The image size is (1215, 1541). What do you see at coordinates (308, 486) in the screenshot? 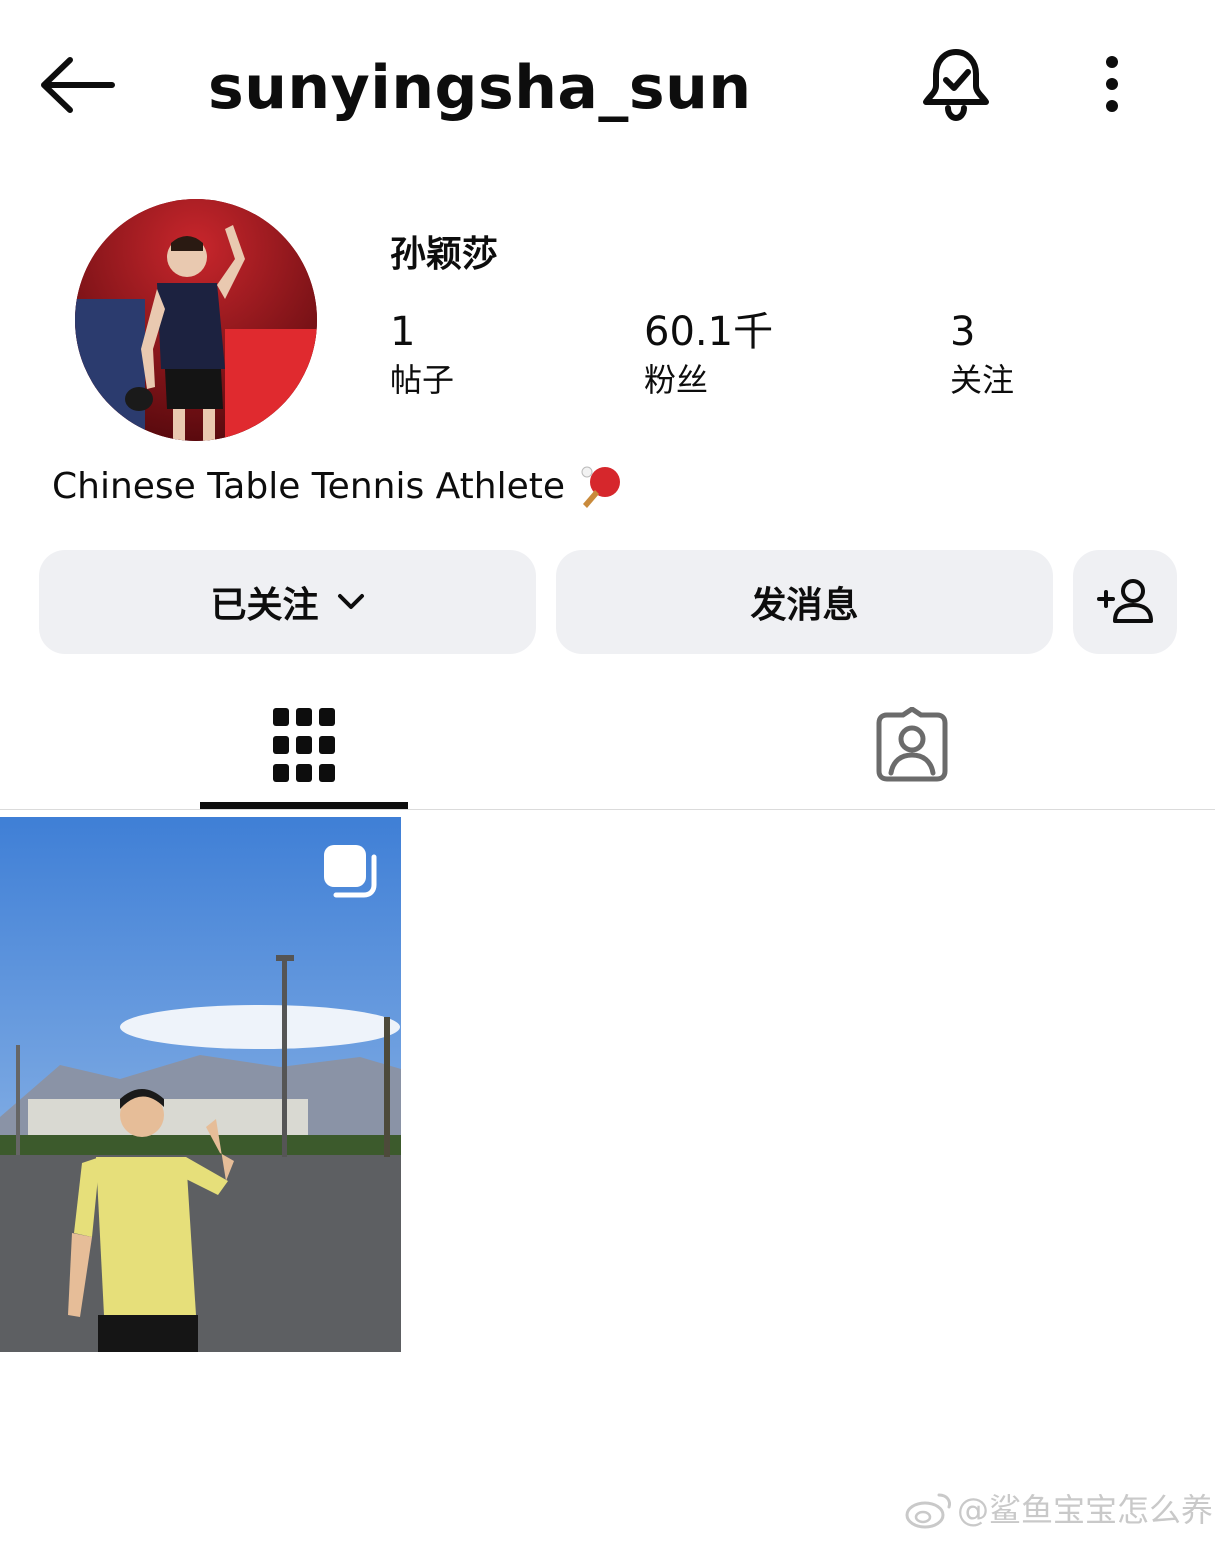
I see `bio-text: Chinese Table Tennis Athlete` at bounding box center [308, 486].